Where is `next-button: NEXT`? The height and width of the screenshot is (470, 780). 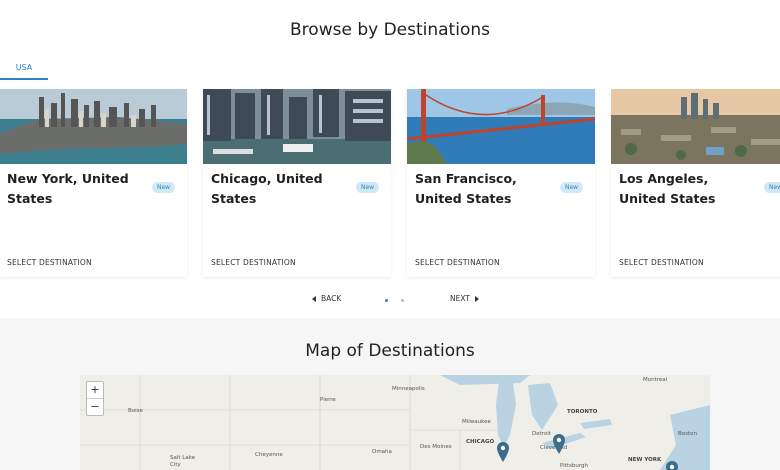 next-button: NEXT is located at coordinates (464, 298).